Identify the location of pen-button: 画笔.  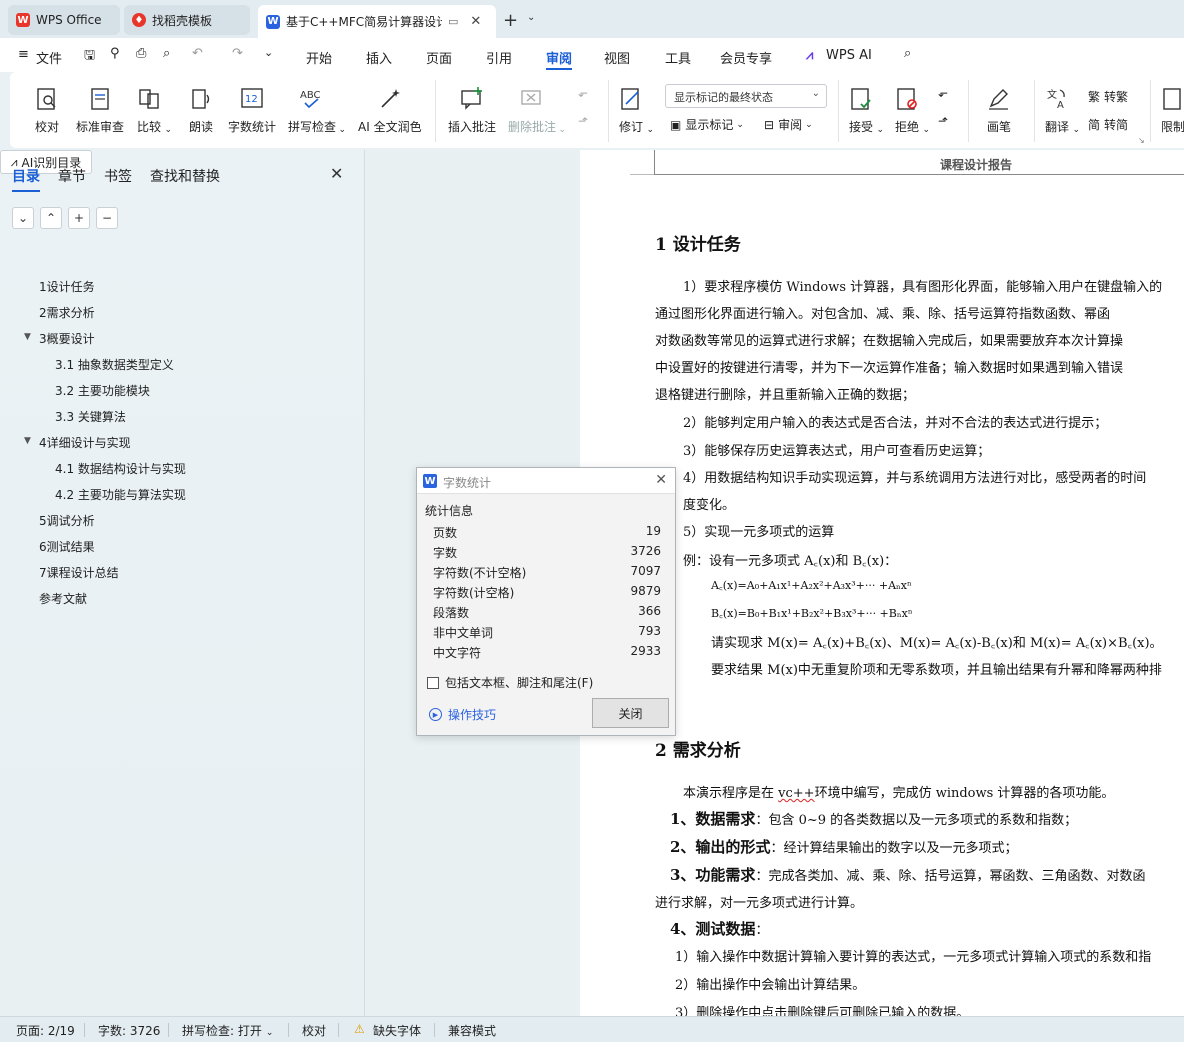
(999, 110).